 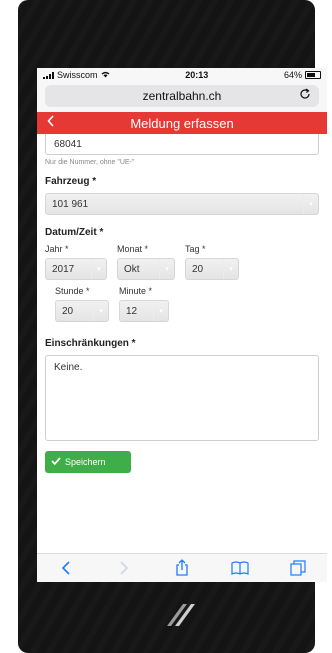 What do you see at coordinates (240, 568) in the screenshot?
I see `book-icon` at bounding box center [240, 568].